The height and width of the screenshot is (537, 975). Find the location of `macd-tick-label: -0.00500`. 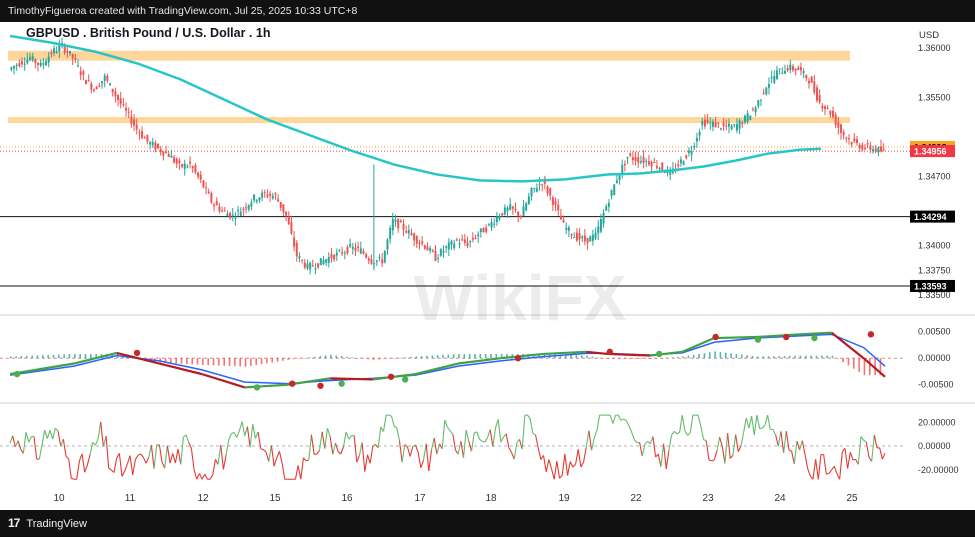

macd-tick-label: -0.00500 is located at coordinates (936, 385).